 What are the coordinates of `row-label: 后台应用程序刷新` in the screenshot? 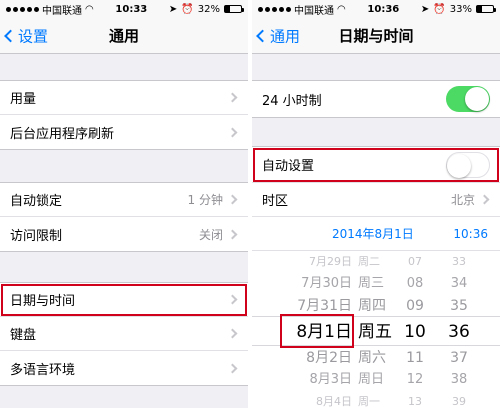 It's located at (62, 134).